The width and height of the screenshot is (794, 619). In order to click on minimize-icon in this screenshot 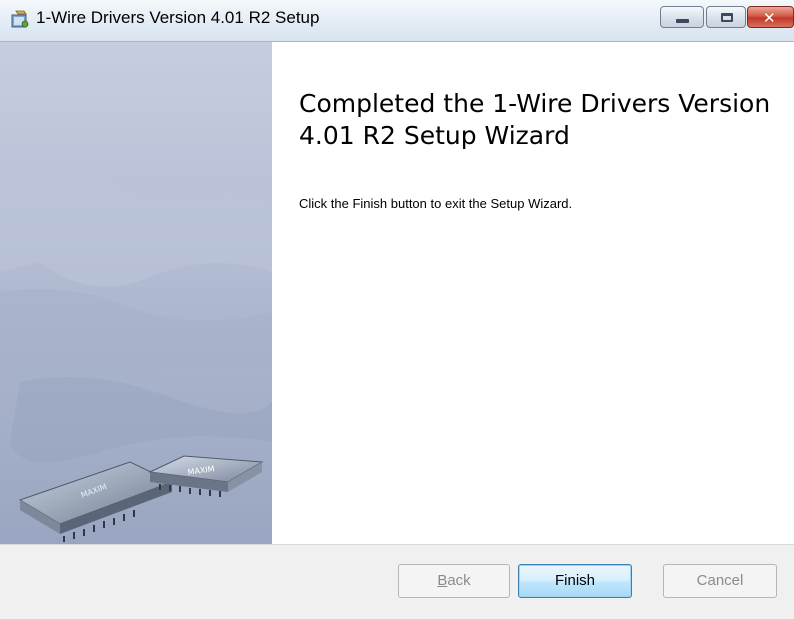, I will do `click(682, 21)`.